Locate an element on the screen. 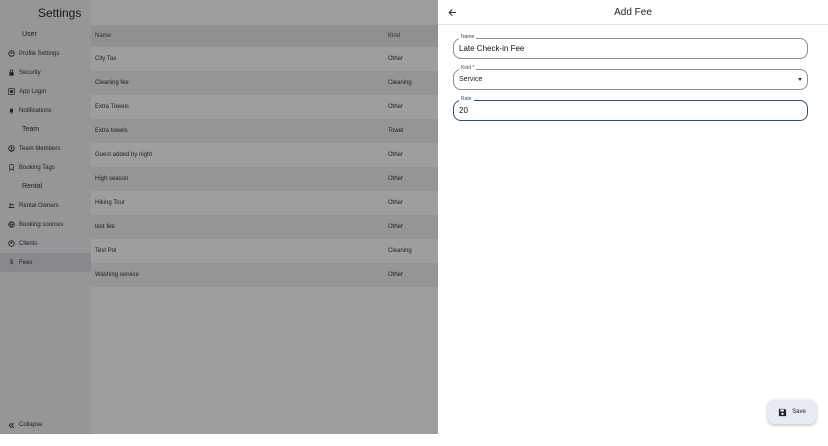  bottom-strip is located at coordinates (414, 440).